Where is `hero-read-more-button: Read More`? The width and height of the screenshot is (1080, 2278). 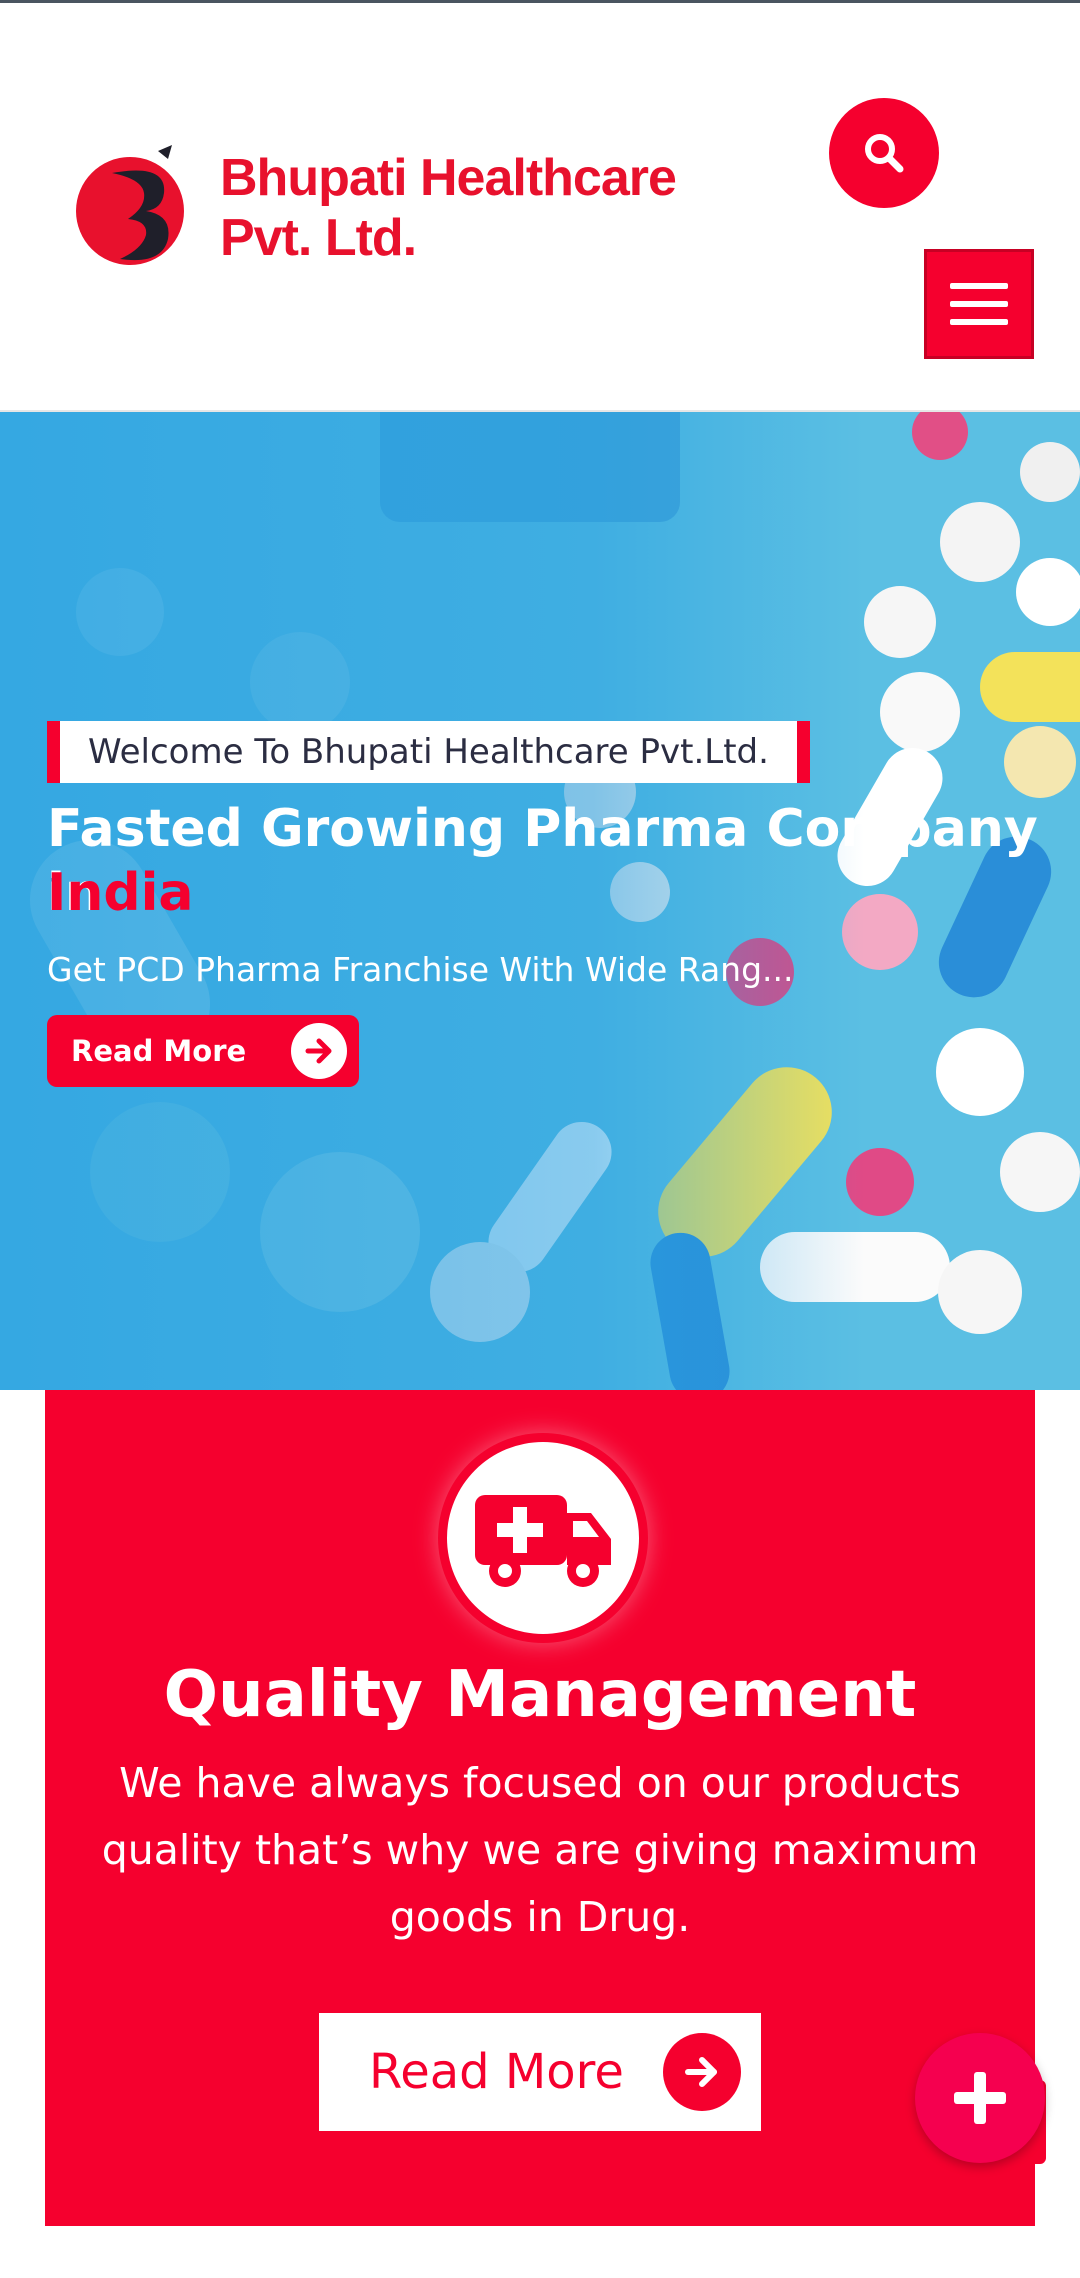
hero-read-more-button: Read More is located at coordinates (203, 1051).